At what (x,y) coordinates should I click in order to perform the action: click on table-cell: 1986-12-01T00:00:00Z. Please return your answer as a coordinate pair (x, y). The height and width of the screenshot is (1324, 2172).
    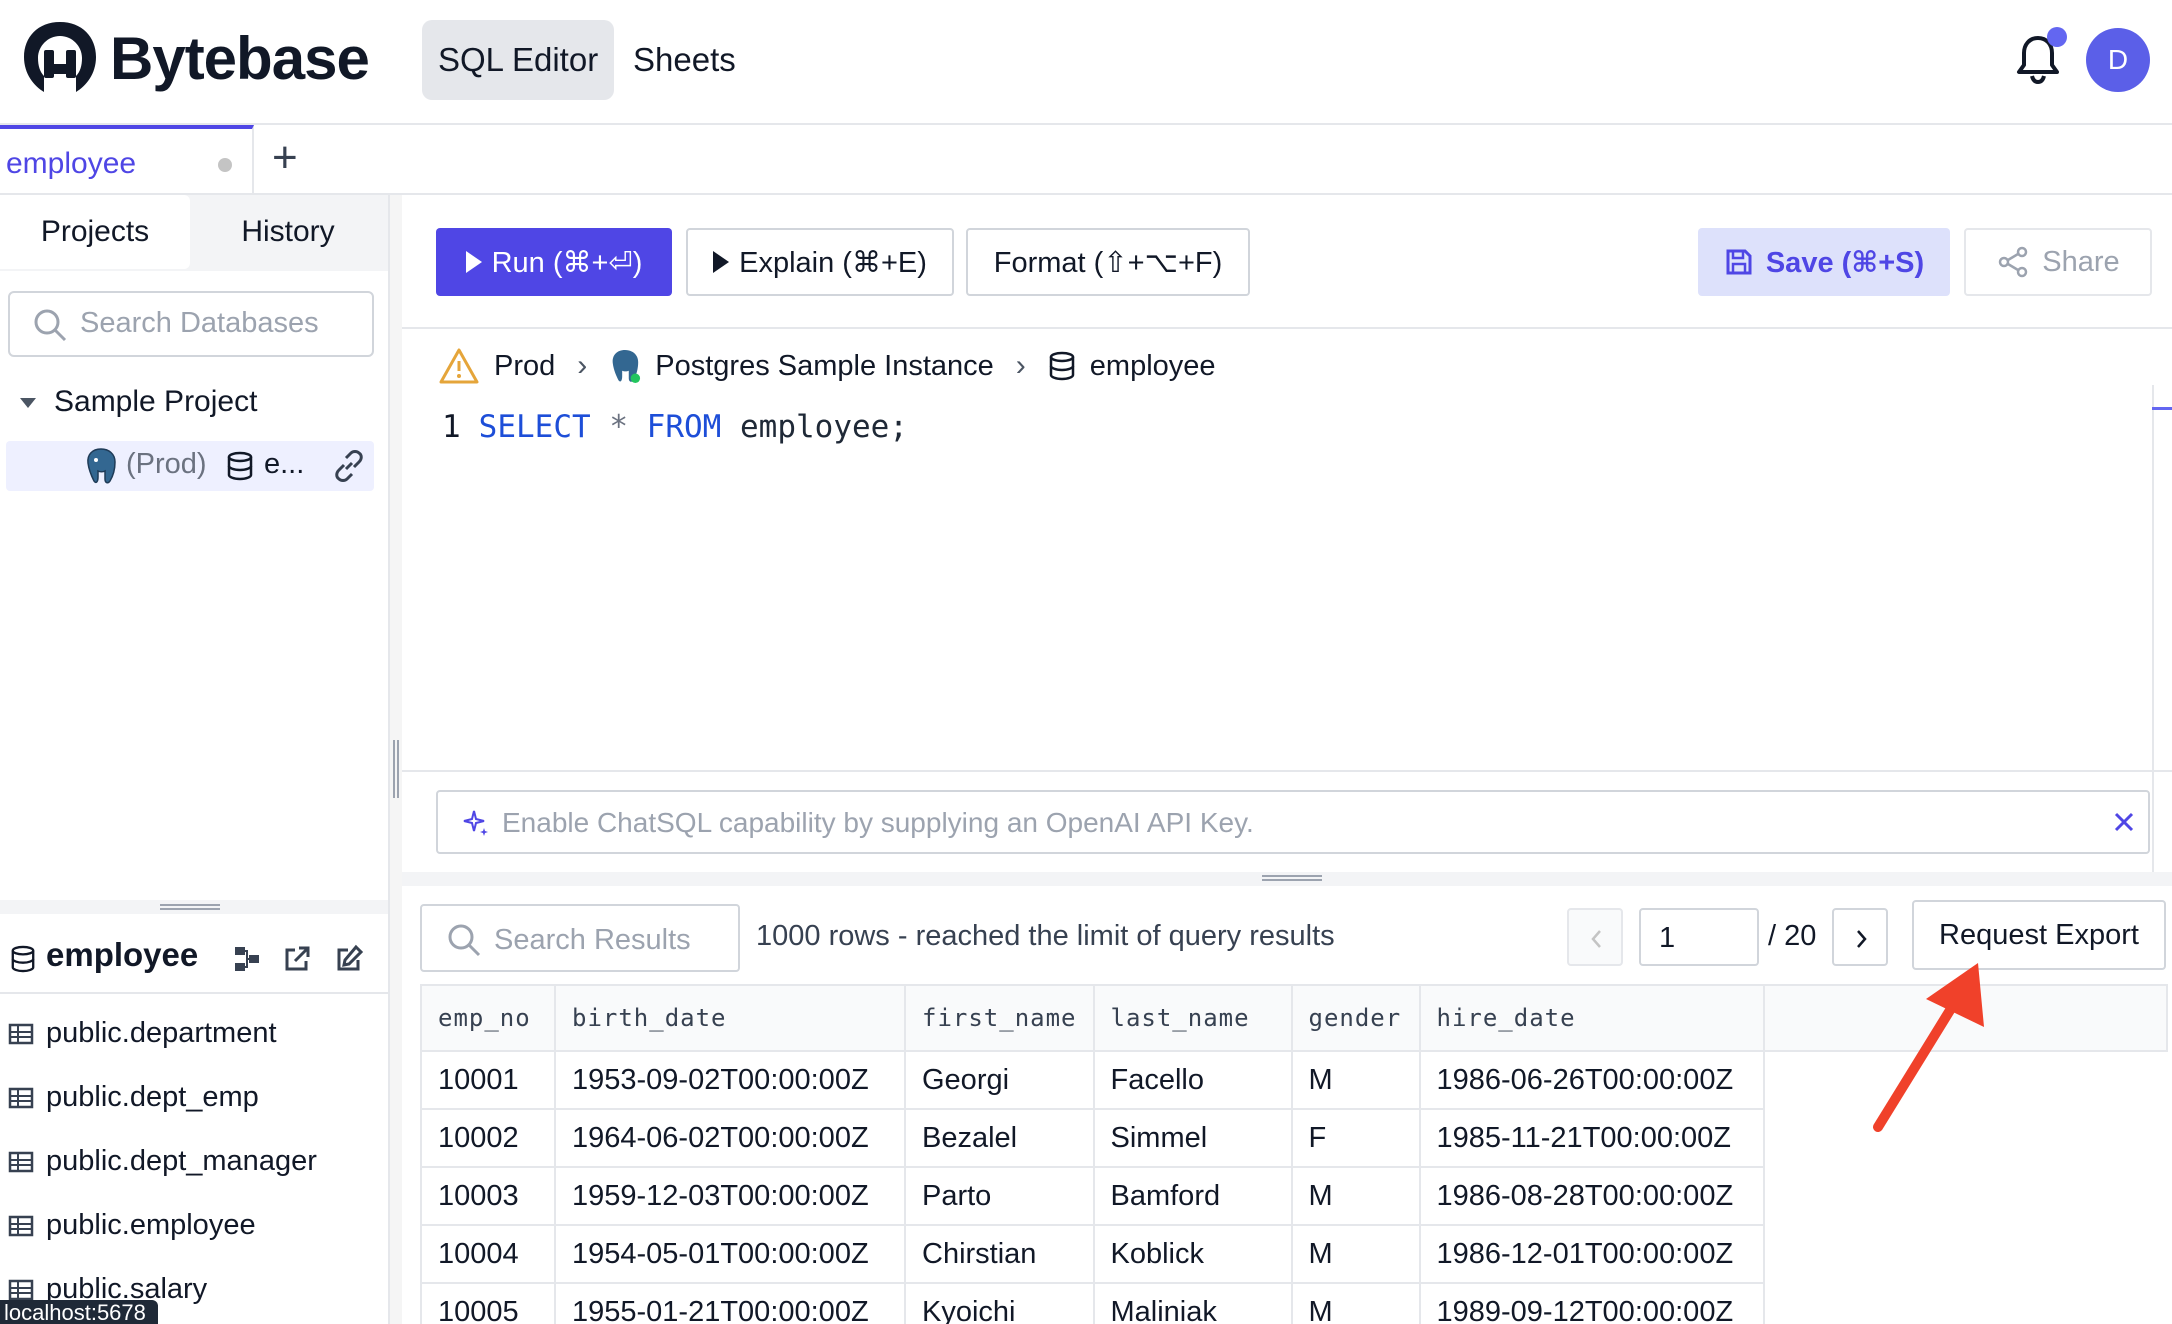
    Looking at the image, I should click on (1591, 1254).